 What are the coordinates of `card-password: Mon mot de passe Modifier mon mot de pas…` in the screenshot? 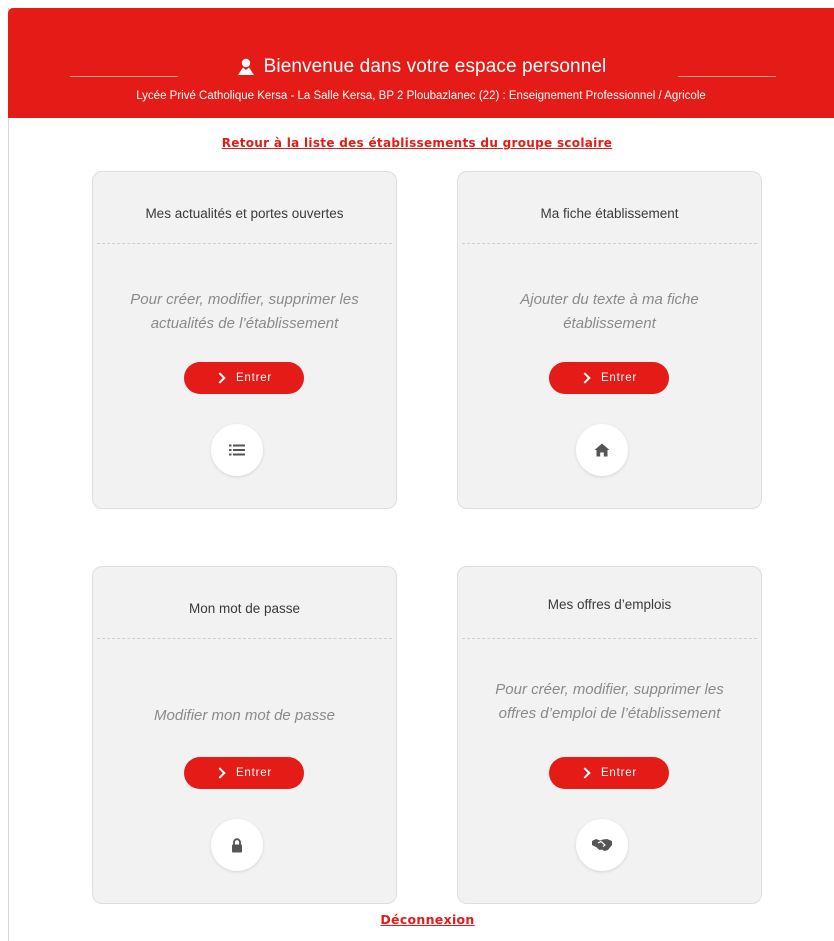 It's located at (244, 735).